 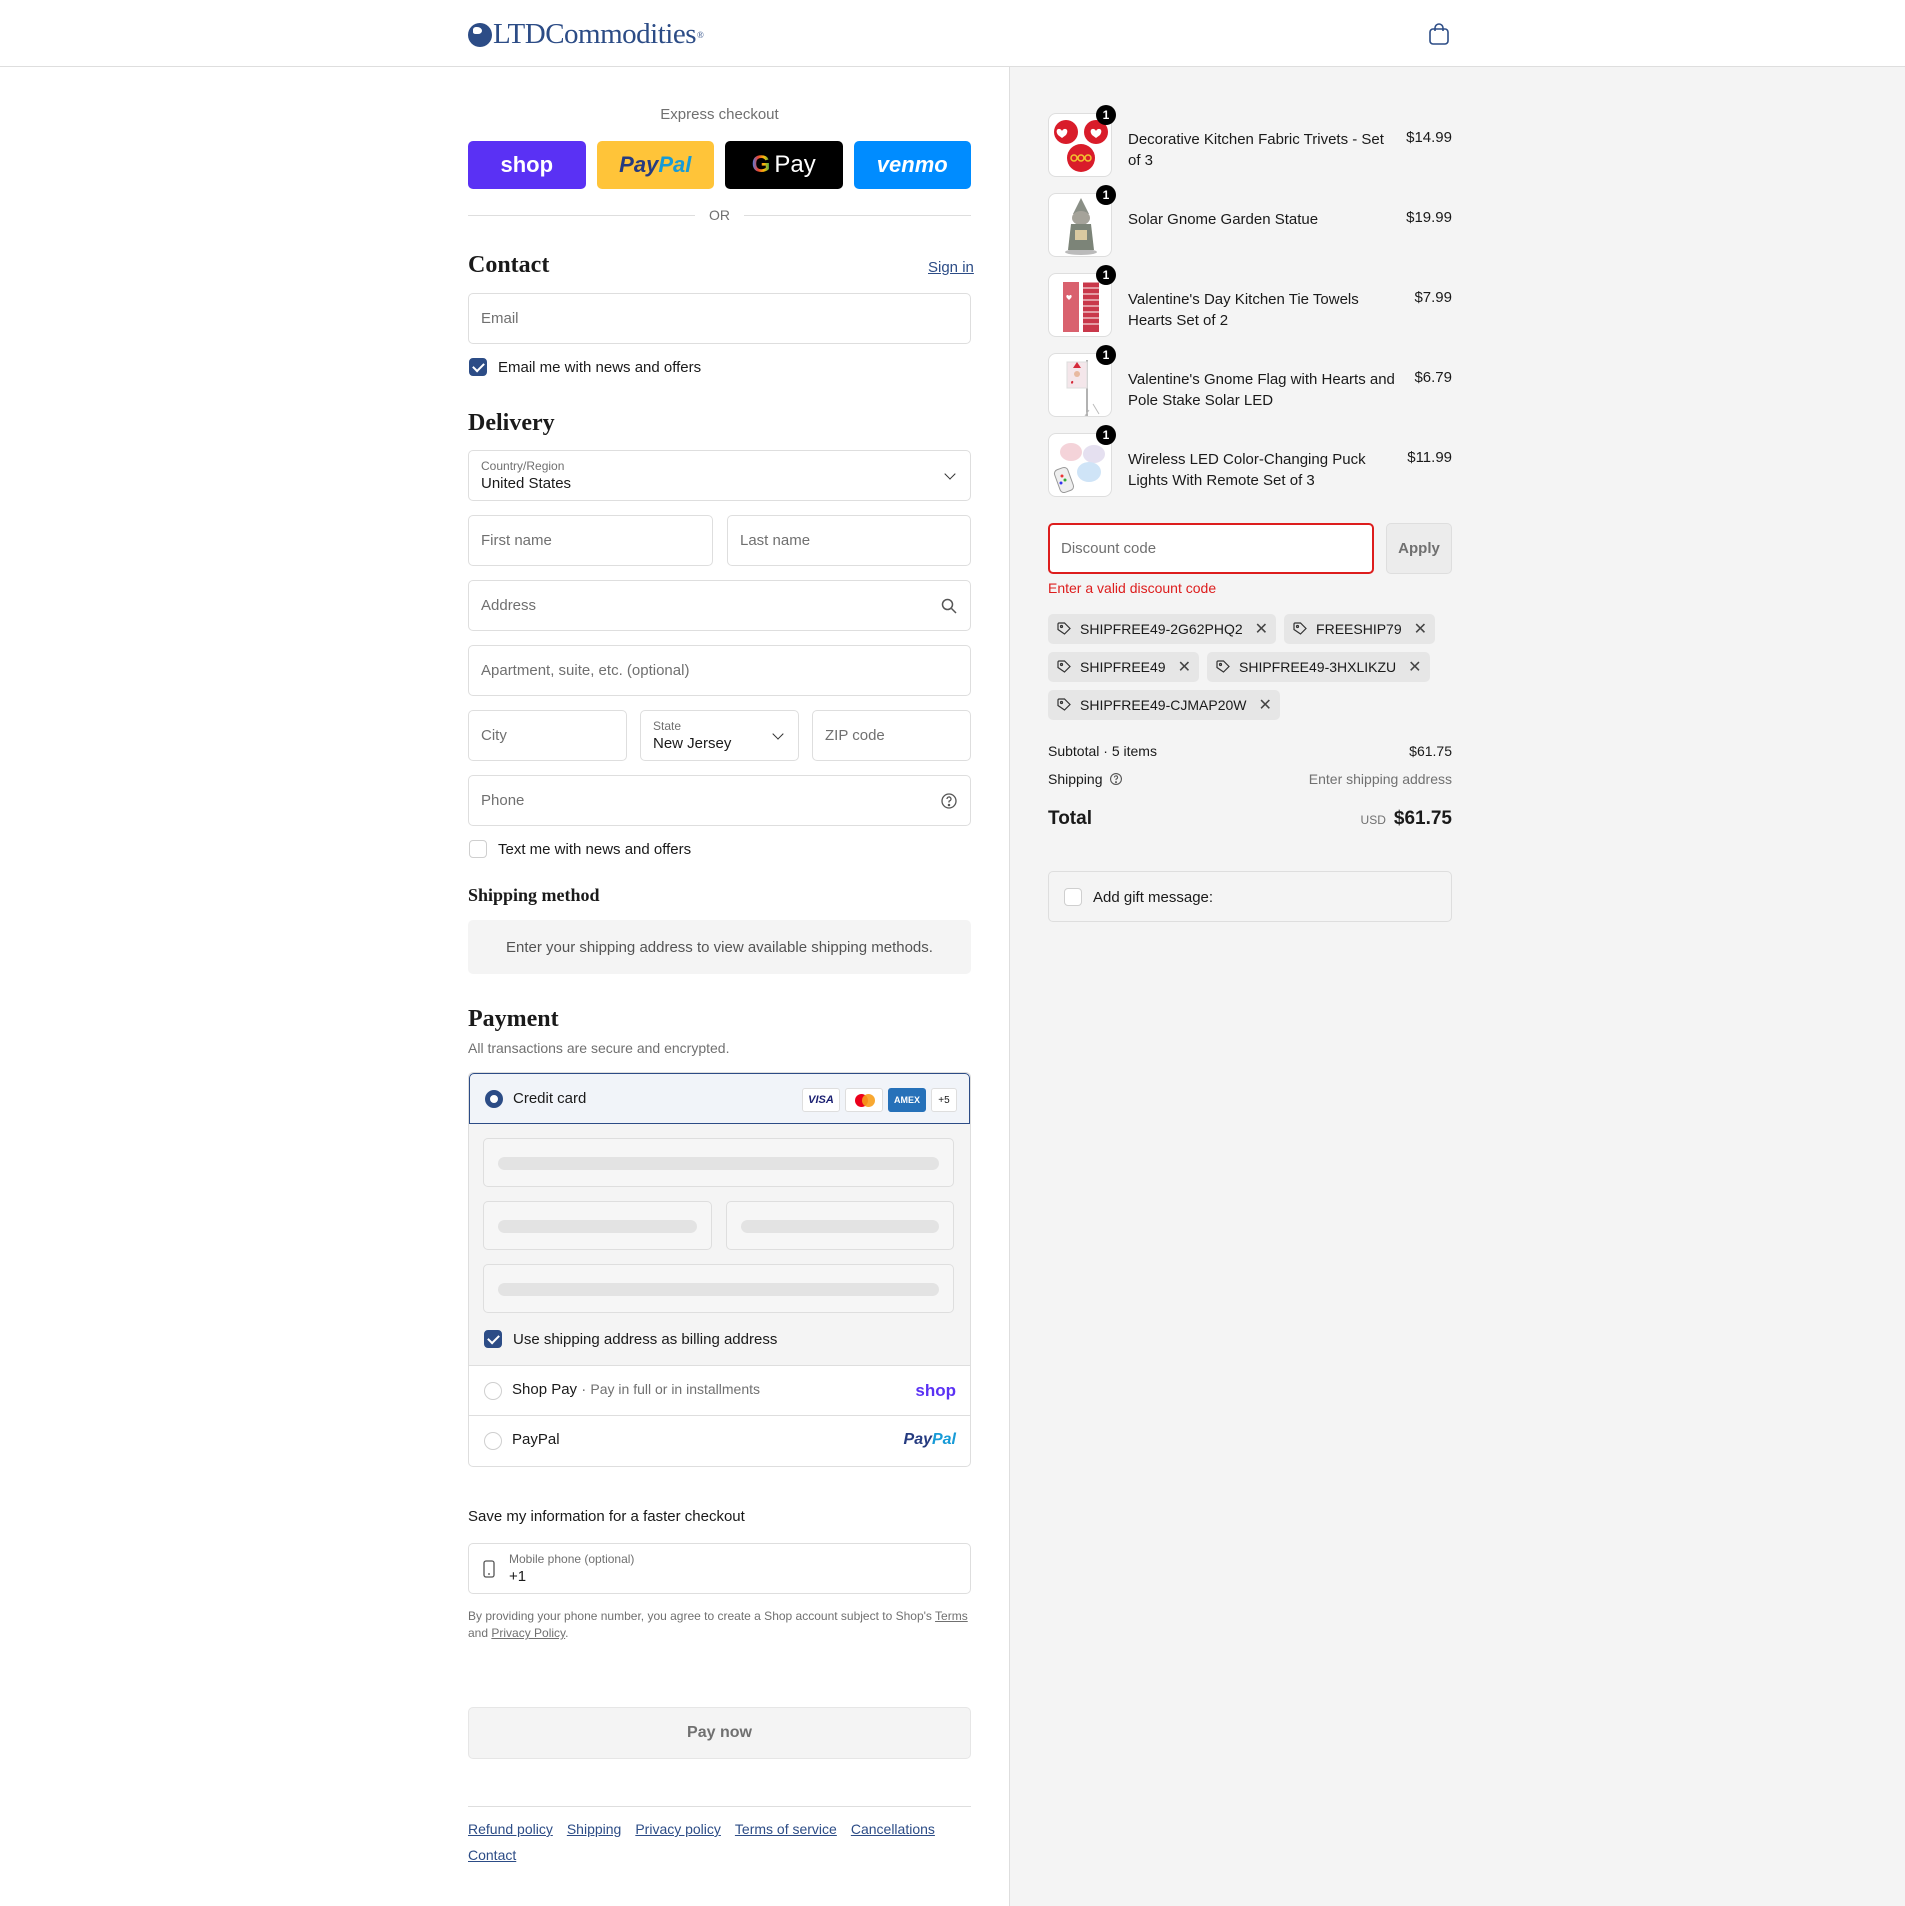 I want to click on contact-link: Contact, so click(x=492, y=1855).